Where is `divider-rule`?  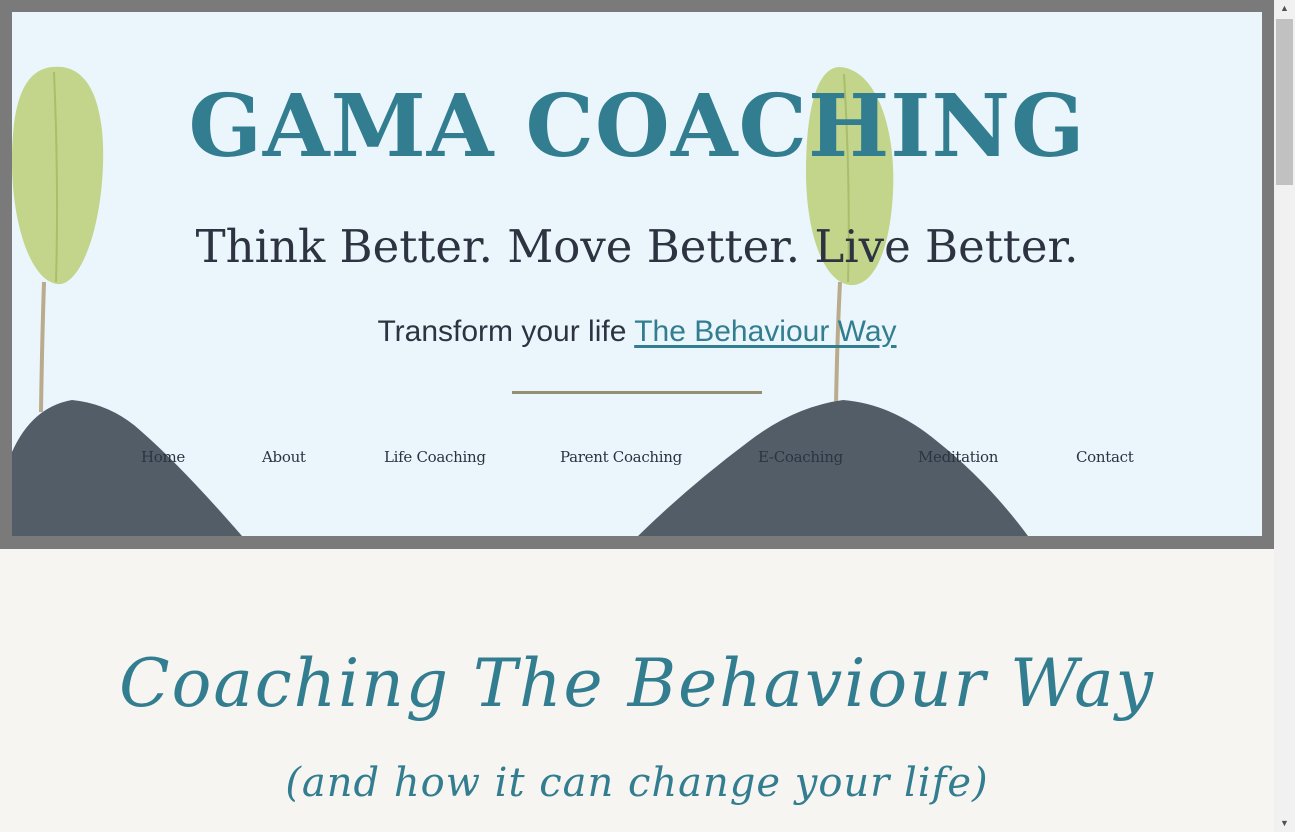
divider-rule is located at coordinates (637, 392).